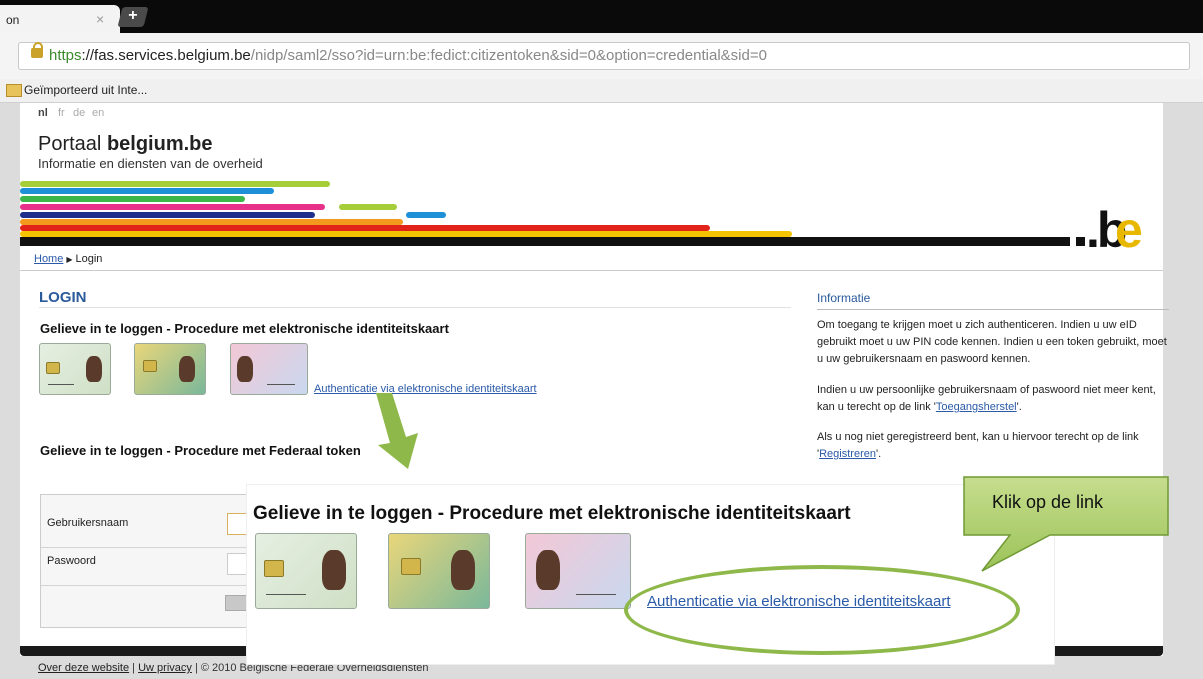 The image size is (1203, 679). Describe the element at coordinates (60, 19) in the screenshot. I see `browser-tab: on ×` at that location.